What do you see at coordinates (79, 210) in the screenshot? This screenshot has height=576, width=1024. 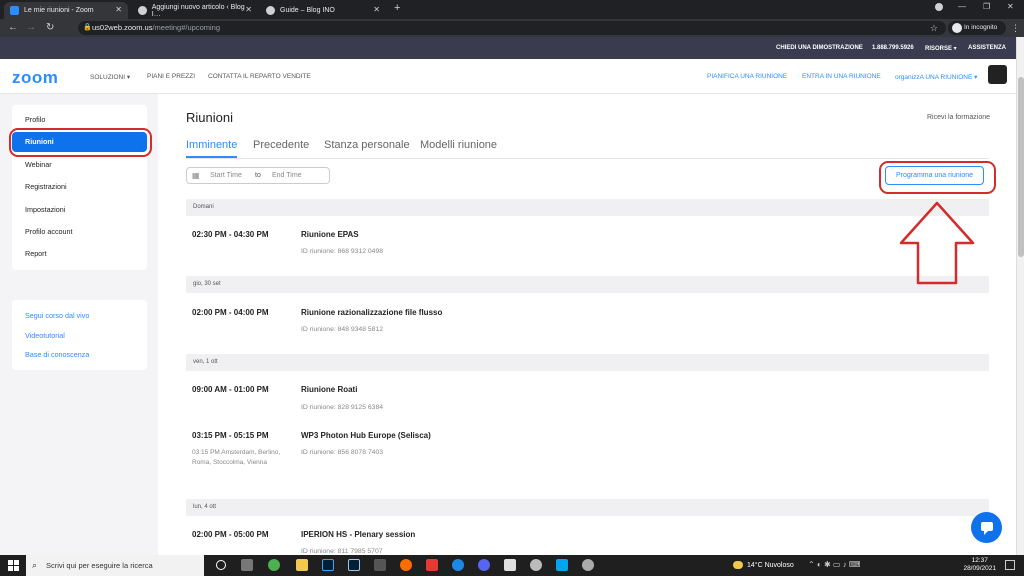 I see `sidebar-item-settings: Impostazioni` at bounding box center [79, 210].